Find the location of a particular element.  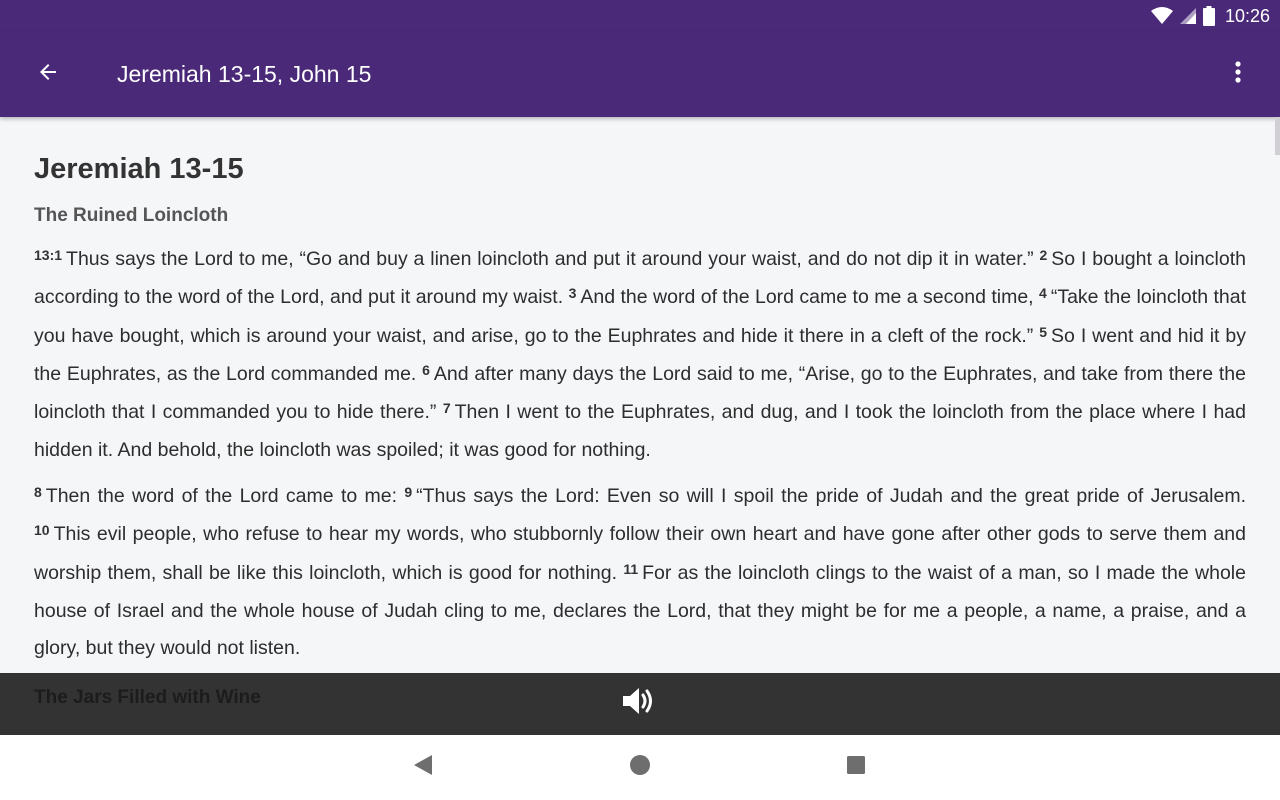

triangle-back-icon is located at coordinates (423, 767).